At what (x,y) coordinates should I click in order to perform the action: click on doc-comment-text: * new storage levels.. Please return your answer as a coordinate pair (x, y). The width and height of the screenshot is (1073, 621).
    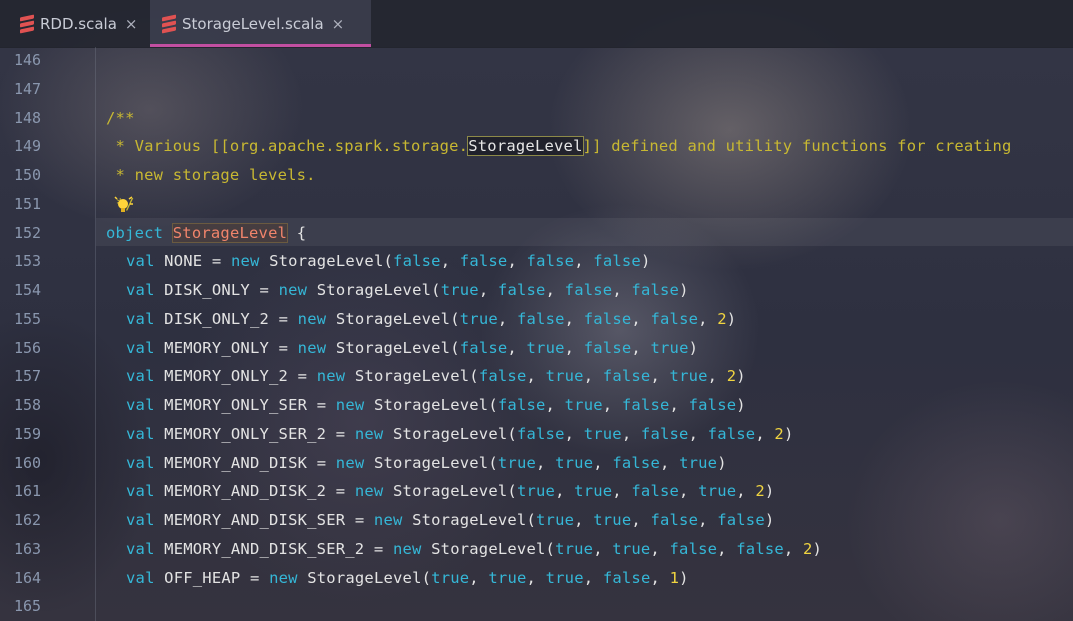
    Looking at the image, I should click on (211, 175).